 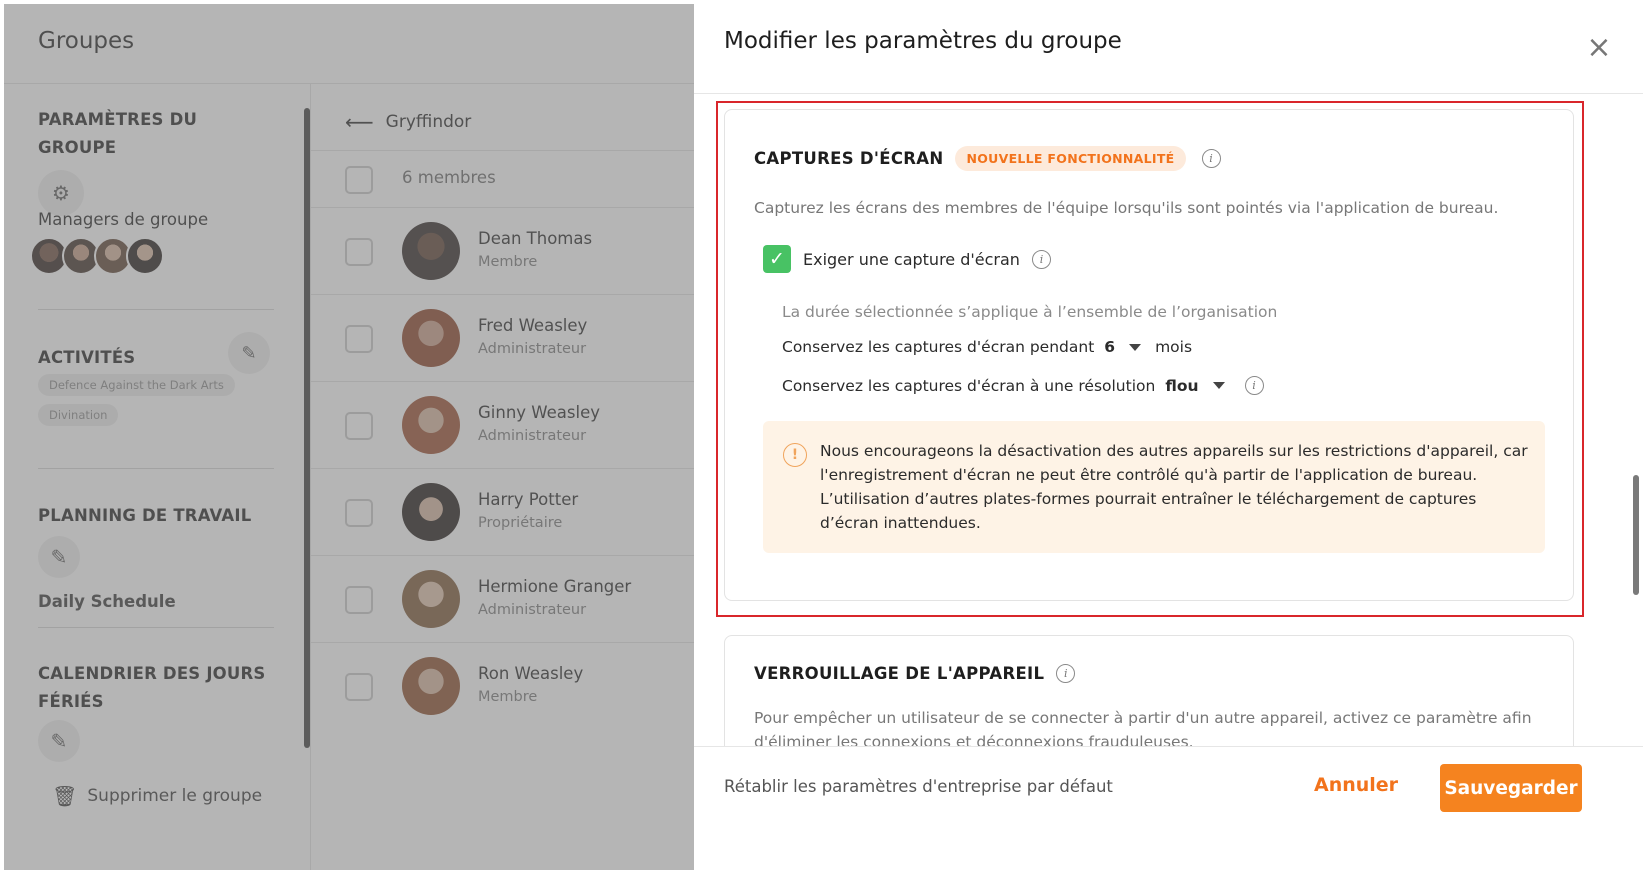 What do you see at coordinates (156, 556) in the screenshot?
I see `work-schedule-section: PLANNING DE TRAVAIL ✎ Daily Schedule` at bounding box center [156, 556].